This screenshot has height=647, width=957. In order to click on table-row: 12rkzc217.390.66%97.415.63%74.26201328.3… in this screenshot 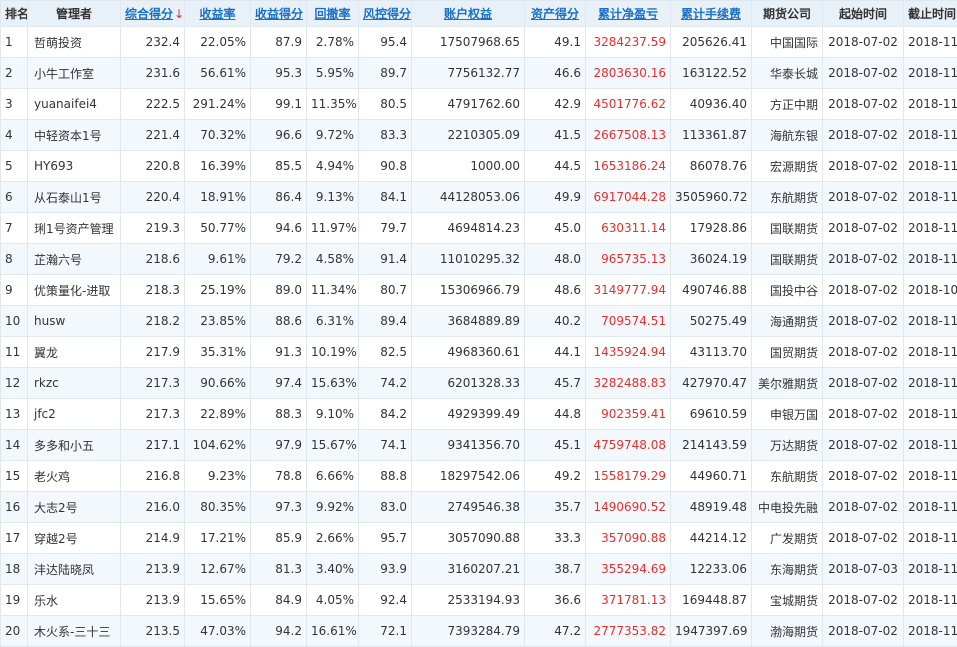, I will do `click(479, 383)`.